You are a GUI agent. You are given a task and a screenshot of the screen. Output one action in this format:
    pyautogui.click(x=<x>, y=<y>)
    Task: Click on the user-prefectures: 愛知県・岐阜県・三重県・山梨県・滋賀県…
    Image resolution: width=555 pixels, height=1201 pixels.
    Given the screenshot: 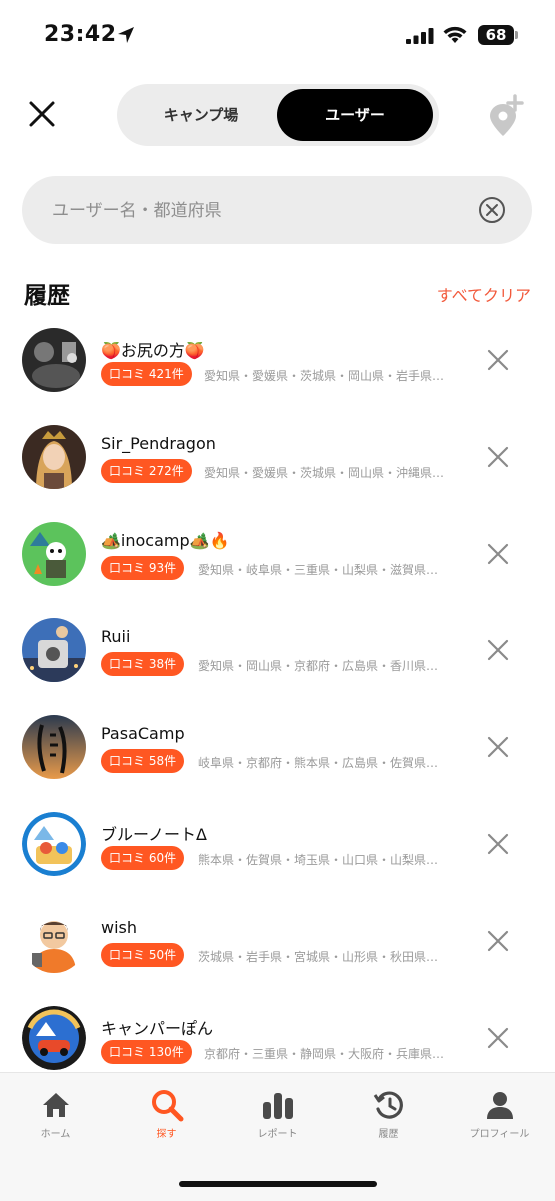 What is the action you would take?
    pyautogui.click(x=318, y=569)
    